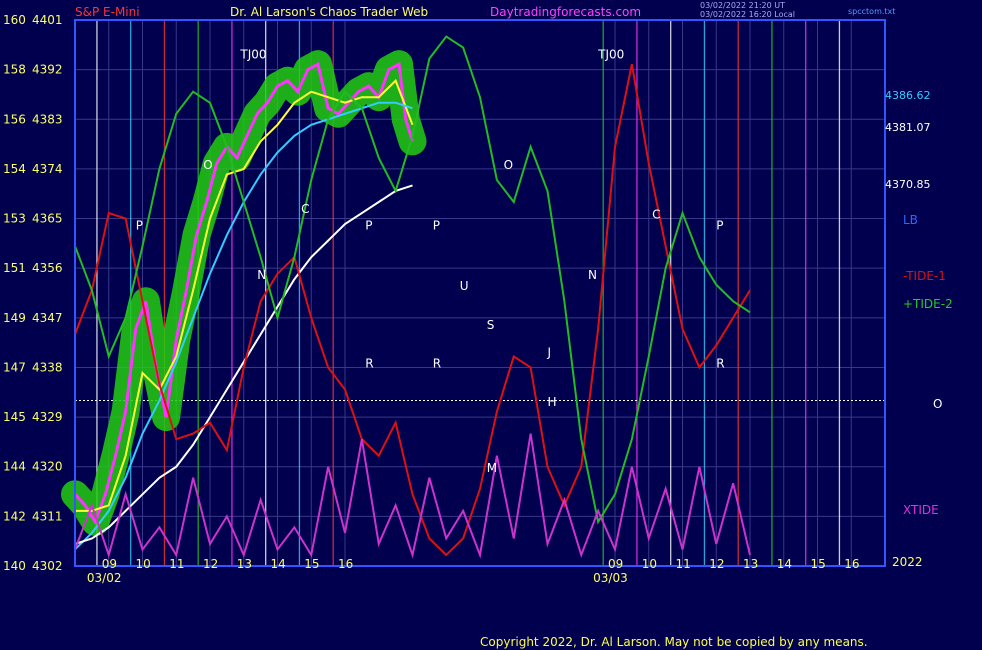  Describe the element at coordinates (47, 417) in the screenshot. I see `y-tick-price: 4329` at that location.